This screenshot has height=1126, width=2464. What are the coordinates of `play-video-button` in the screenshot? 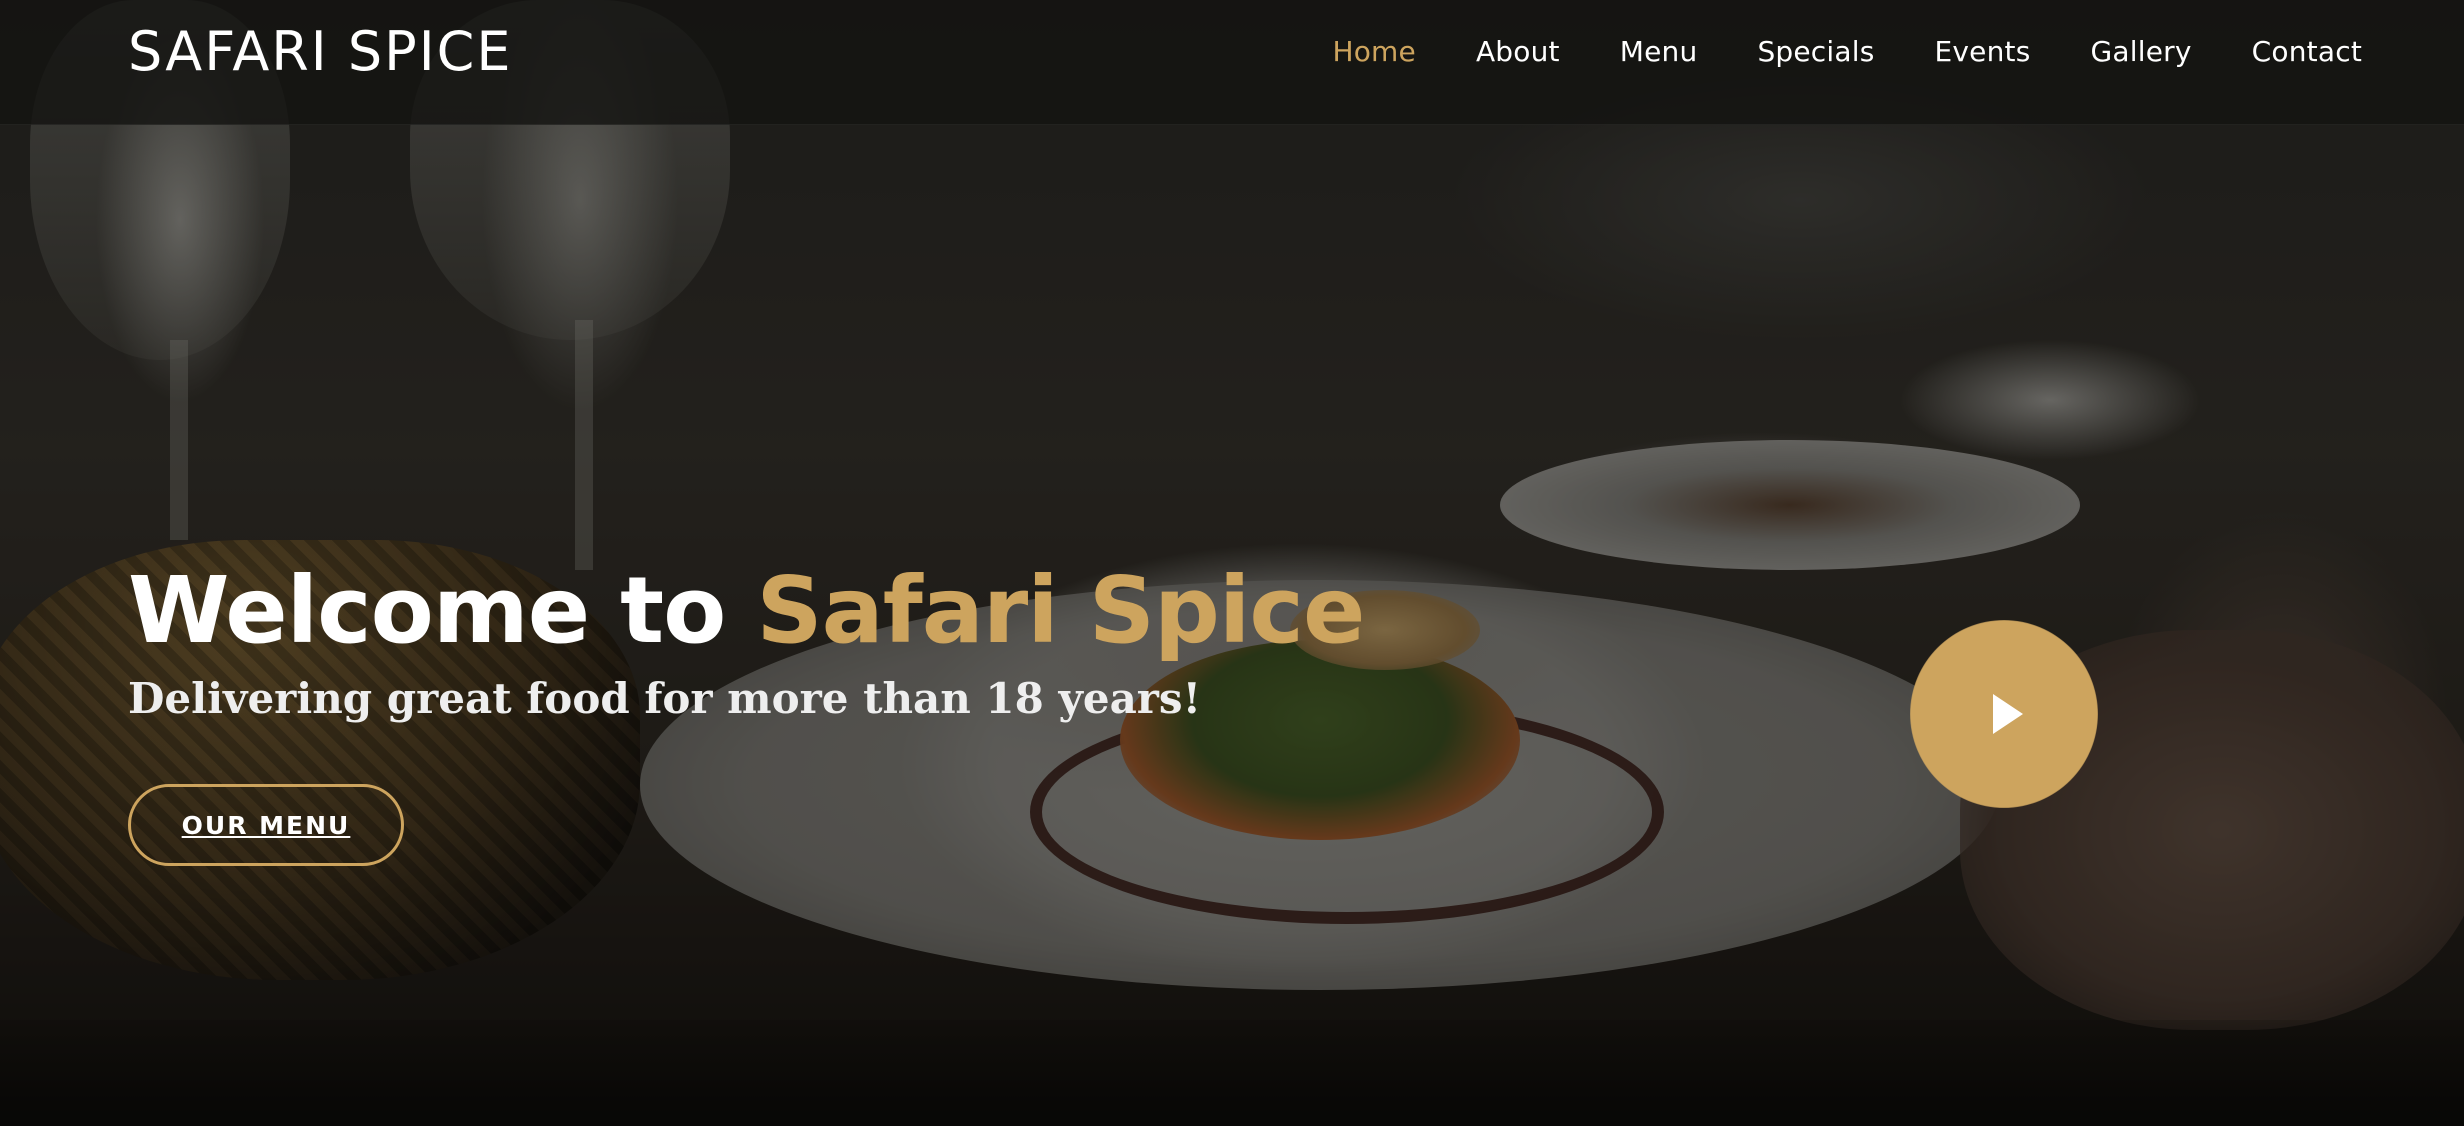 It's located at (2004, 714).